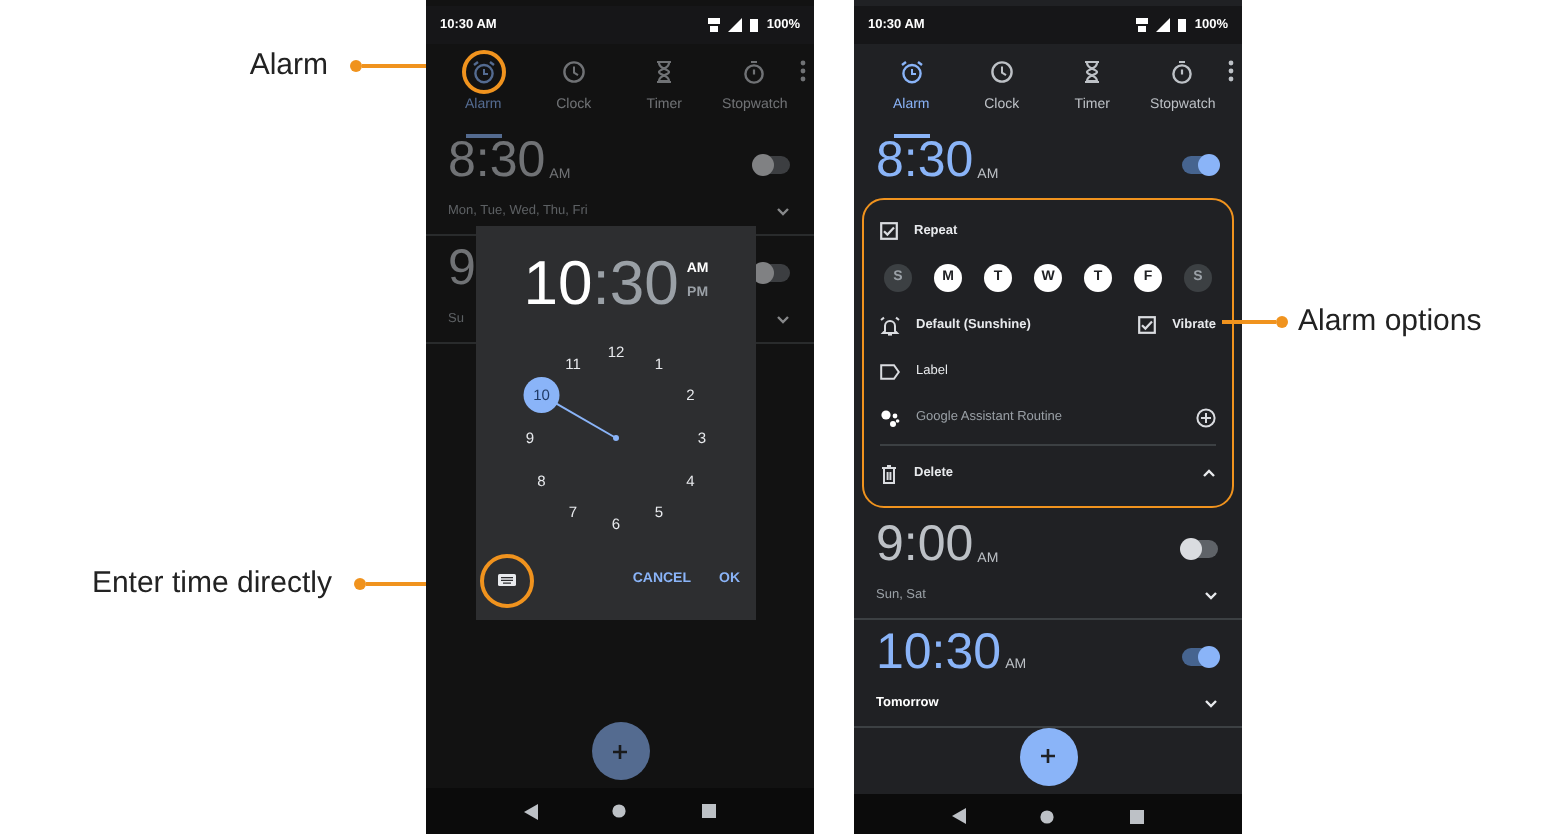 The width and height of the screenshot is (1564, 834). Describe the element at coordinates (506, 580) in the screenshot. I see `keyboard-icon` at that location.